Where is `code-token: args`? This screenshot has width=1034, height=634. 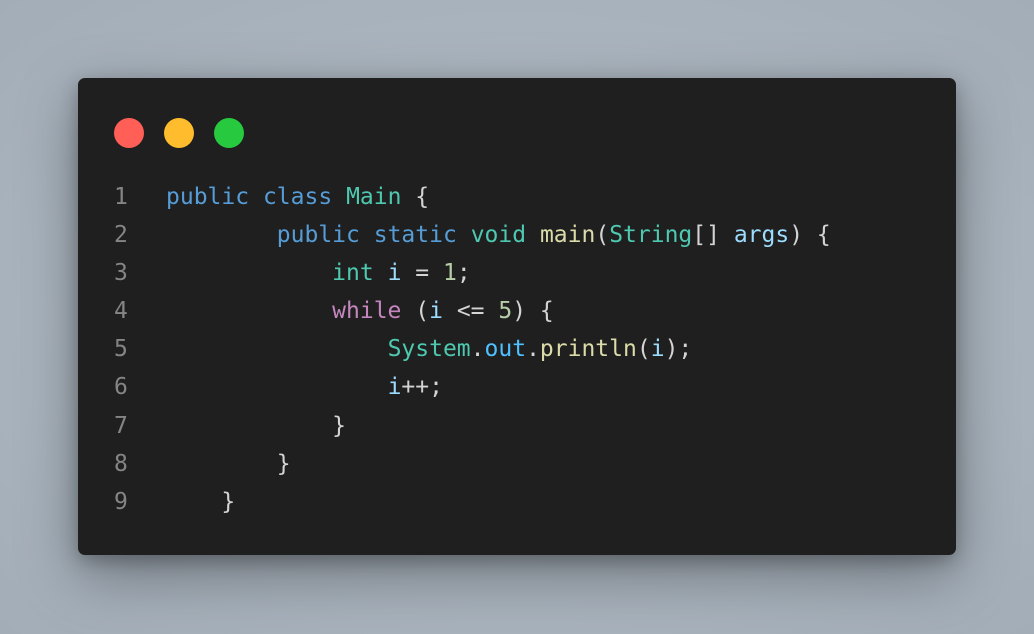 code-token: args is located at coordinates (761, 235).